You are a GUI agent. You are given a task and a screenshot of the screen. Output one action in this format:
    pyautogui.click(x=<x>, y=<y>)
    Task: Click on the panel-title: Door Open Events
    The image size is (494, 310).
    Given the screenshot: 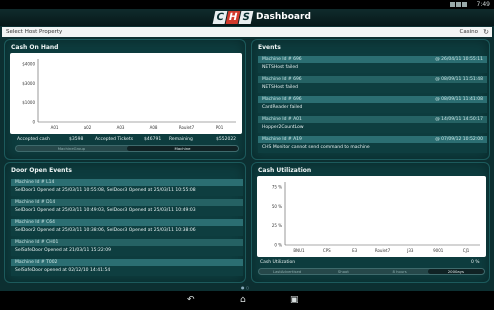 What is the action you would take?
    pyautogui.click(x=41, y=170)
    